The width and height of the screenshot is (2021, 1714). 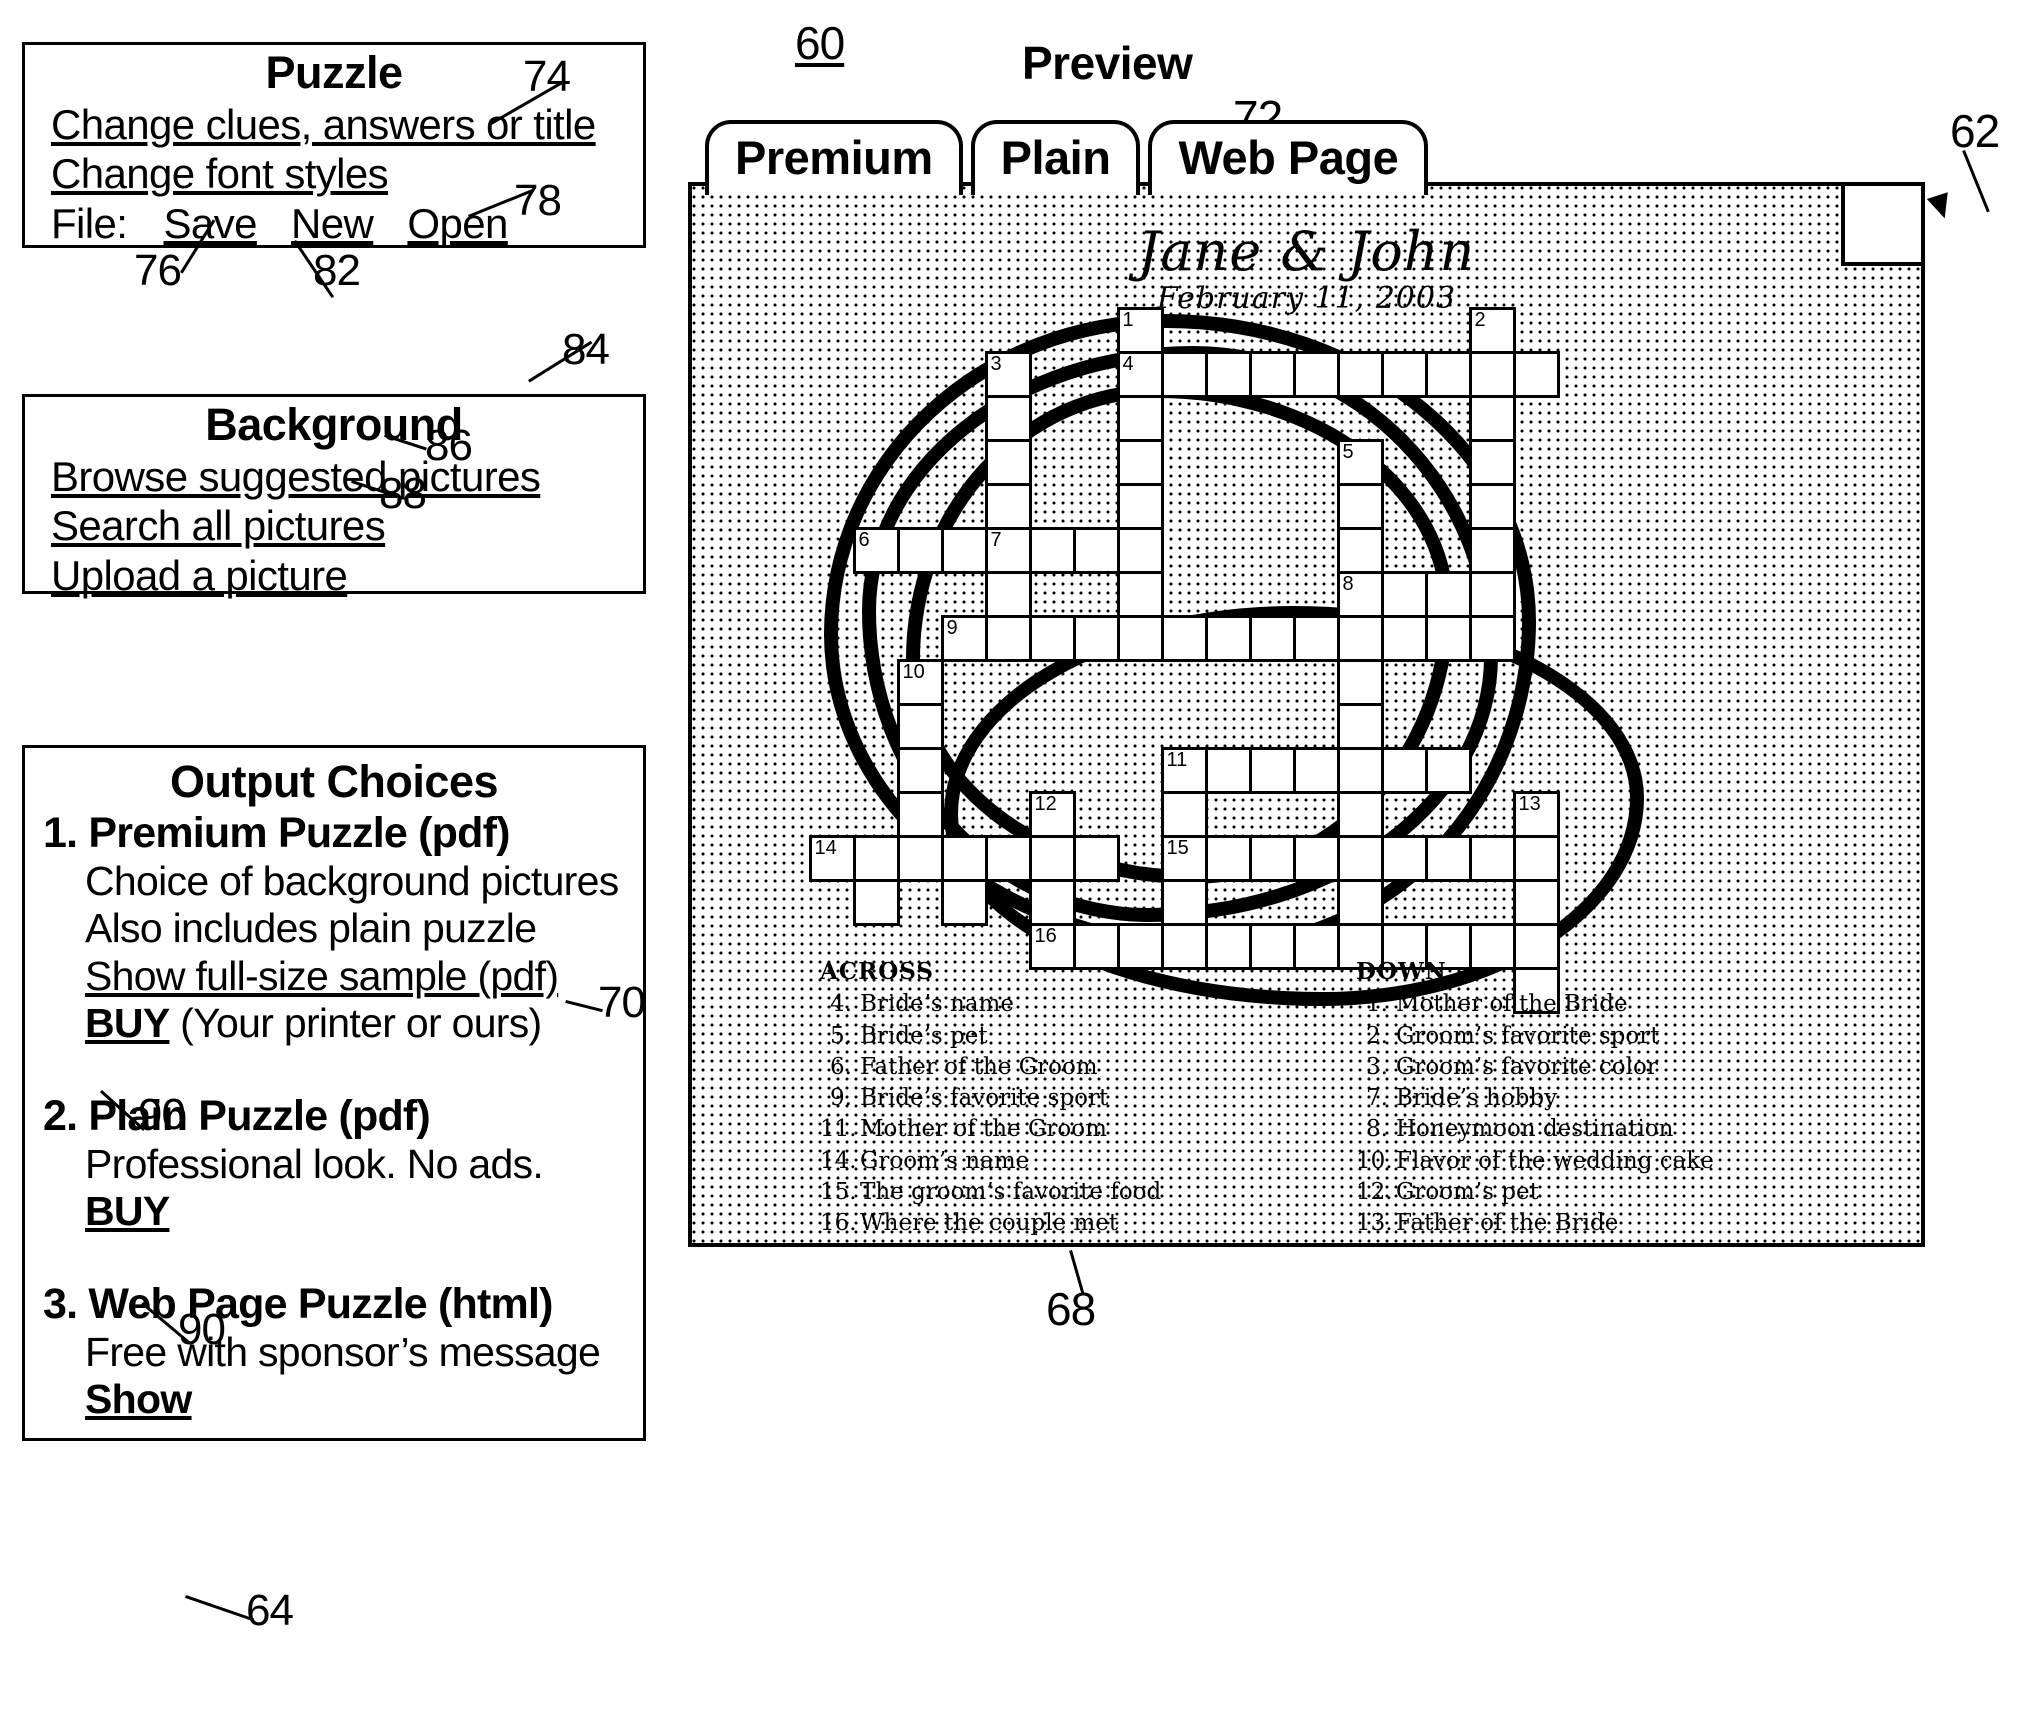 I want to click on crossword-cell: 3, so click(x=1008, y=374).